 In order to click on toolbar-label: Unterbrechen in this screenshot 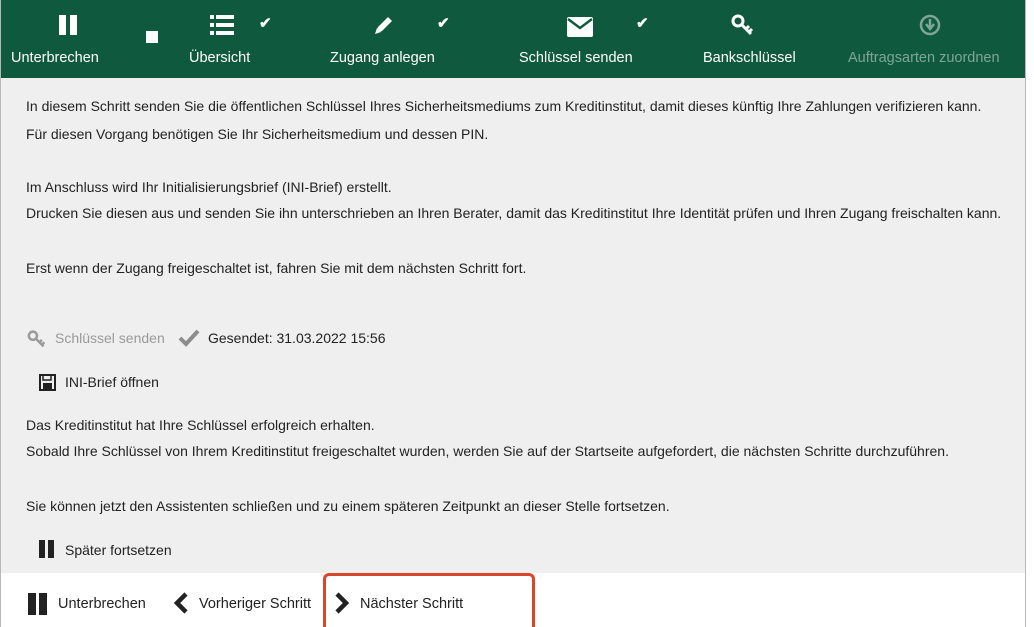, I will do `click(55, 58)`.